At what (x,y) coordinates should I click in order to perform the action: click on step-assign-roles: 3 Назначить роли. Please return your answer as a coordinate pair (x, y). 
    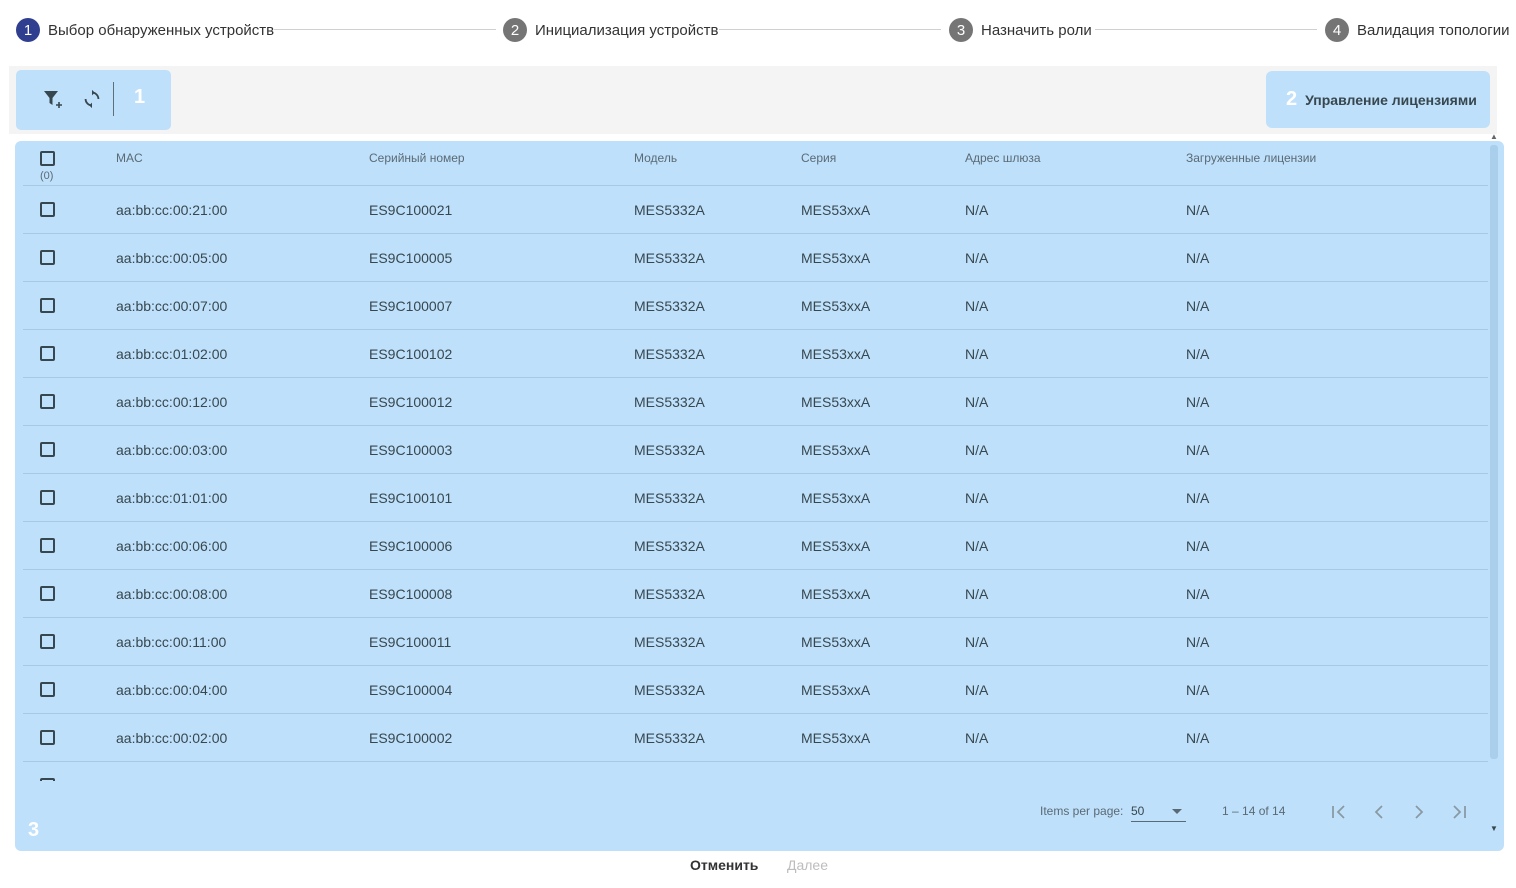
    Looking at the image, I should click on (1020, 30).